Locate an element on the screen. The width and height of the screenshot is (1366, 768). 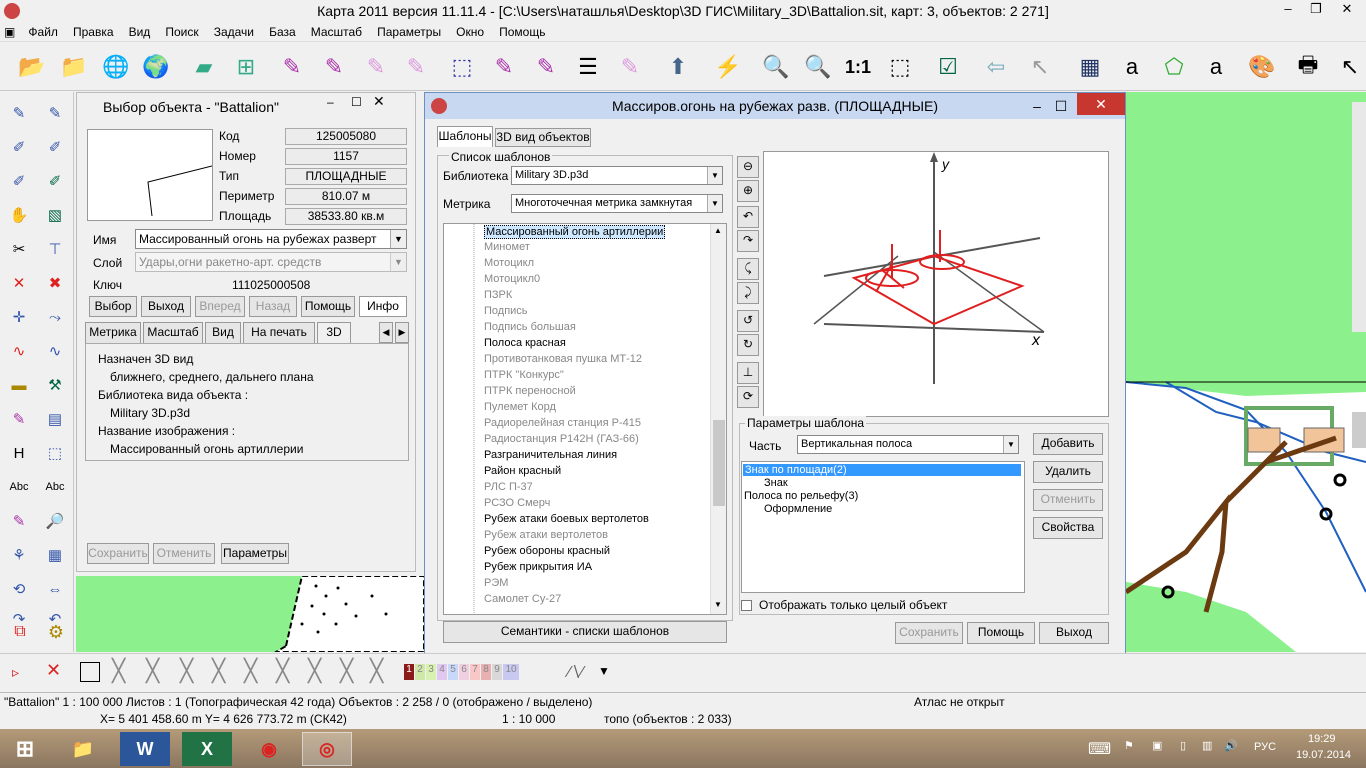
scroll-thumb is located at coordinates (719, 463).